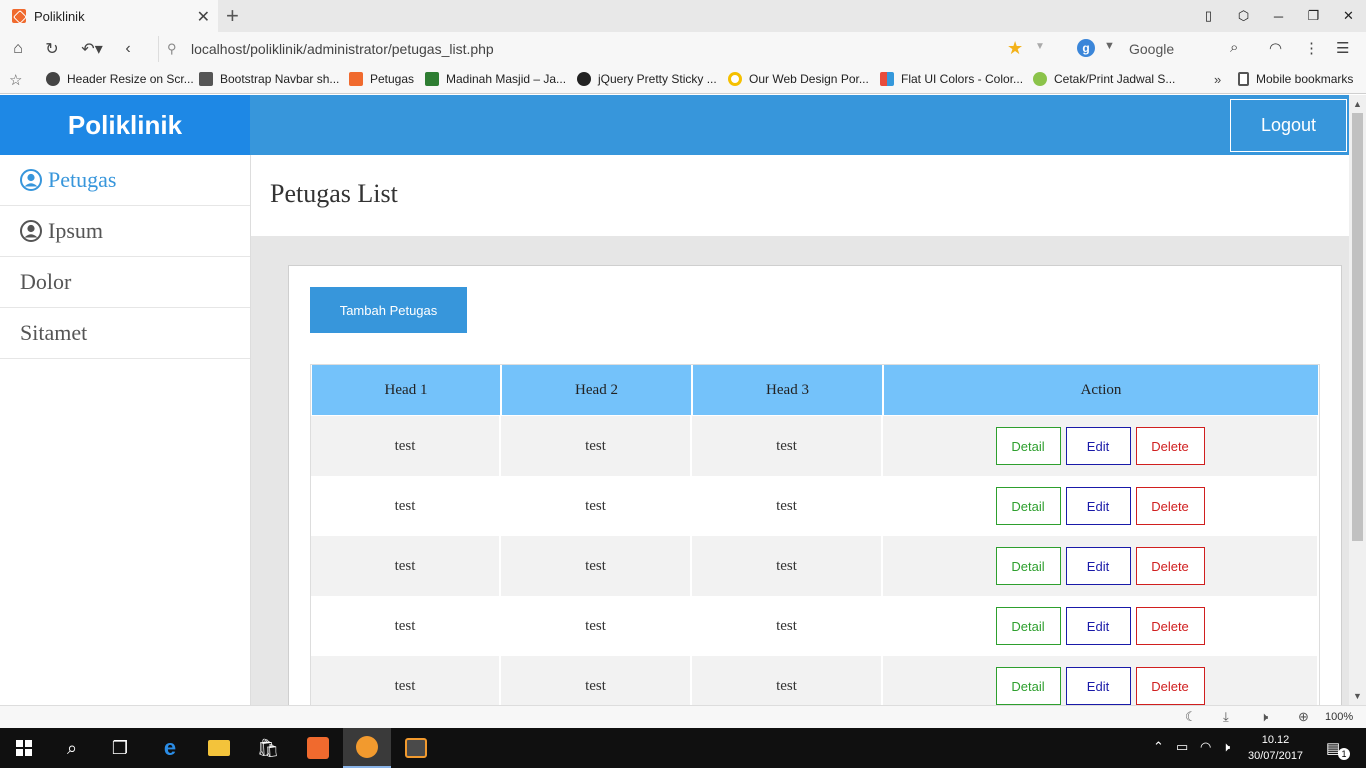  Describe the element at coordinates (1275, 48) in the screenshot. I see `wifi-icon: ◠` at that location.